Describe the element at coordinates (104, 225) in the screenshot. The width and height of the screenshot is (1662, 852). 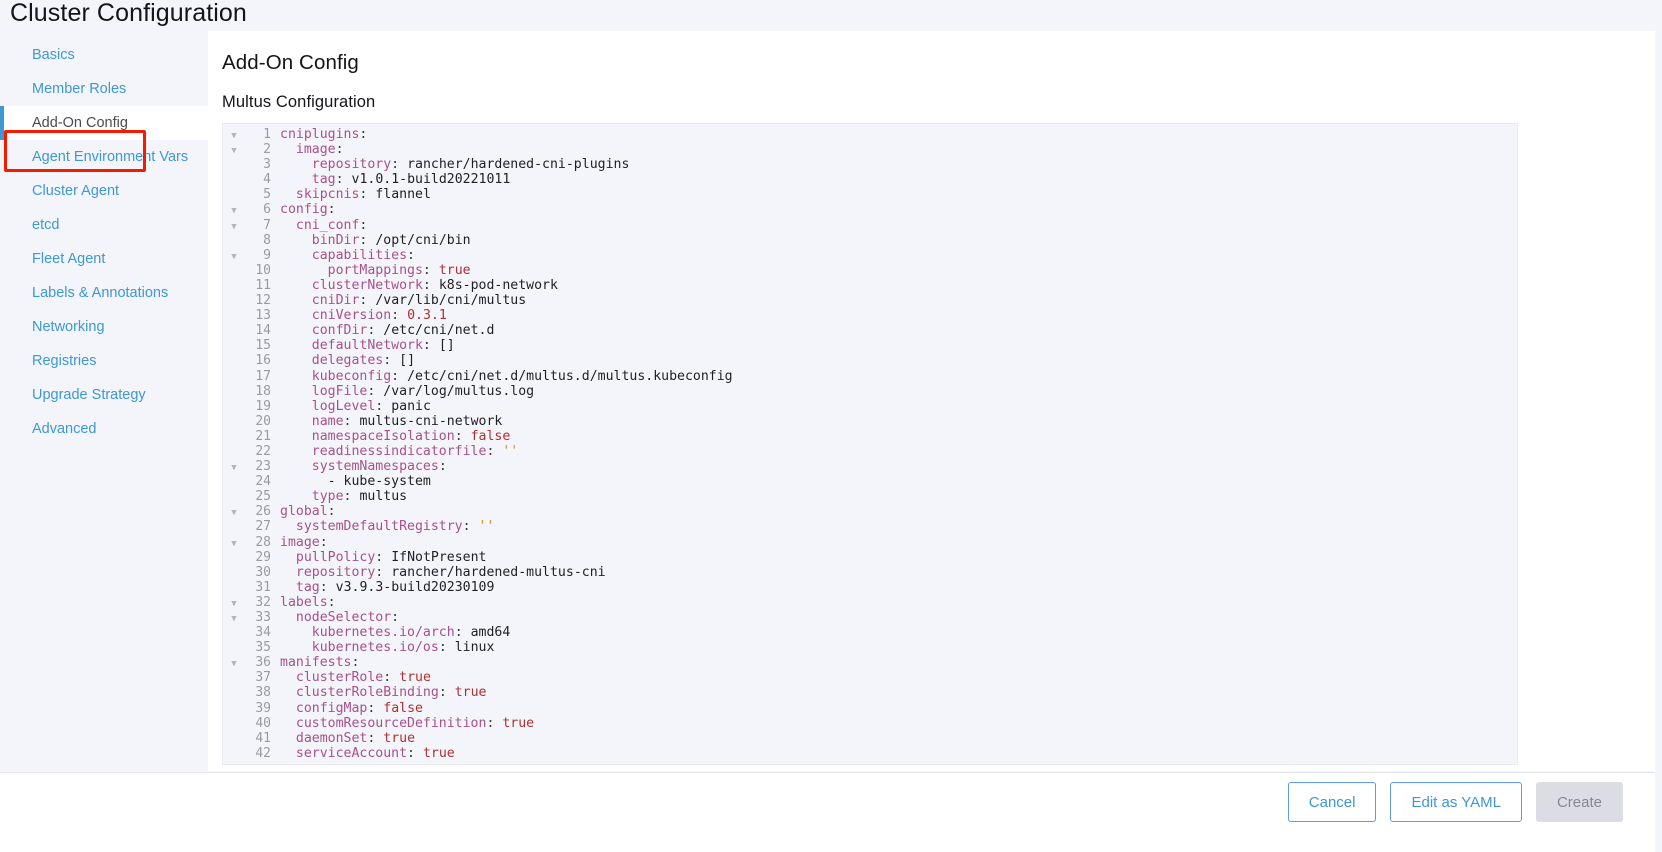
I see `sidebar-item-etcd: etcd` at that location.